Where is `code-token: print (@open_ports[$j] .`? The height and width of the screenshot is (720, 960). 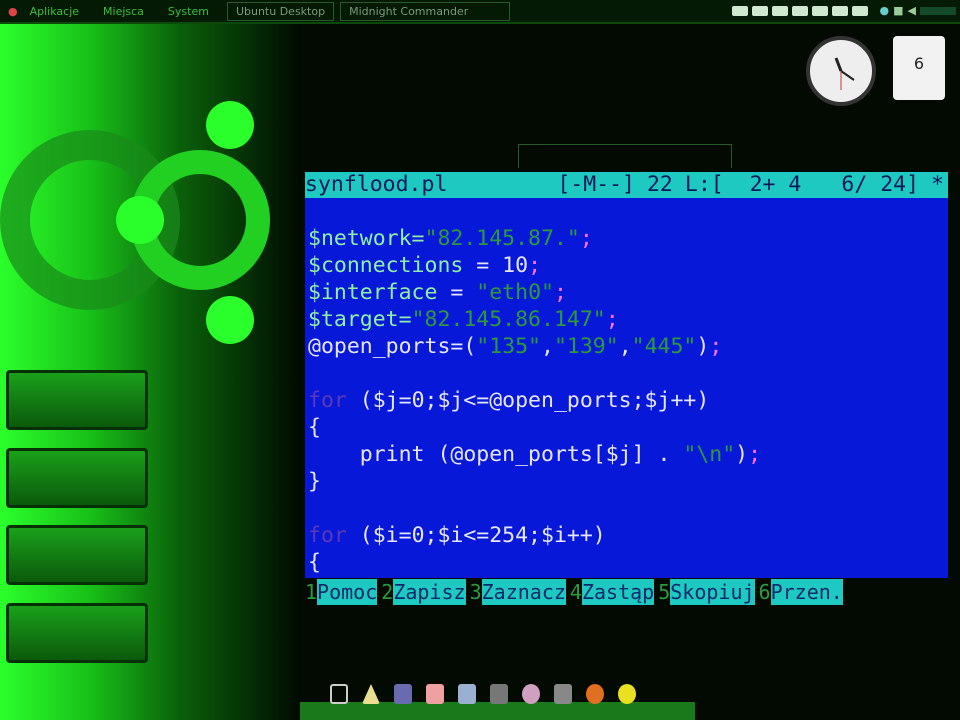
code-token: print (@open_ports[$j] . is located at coordinates (496, 454).